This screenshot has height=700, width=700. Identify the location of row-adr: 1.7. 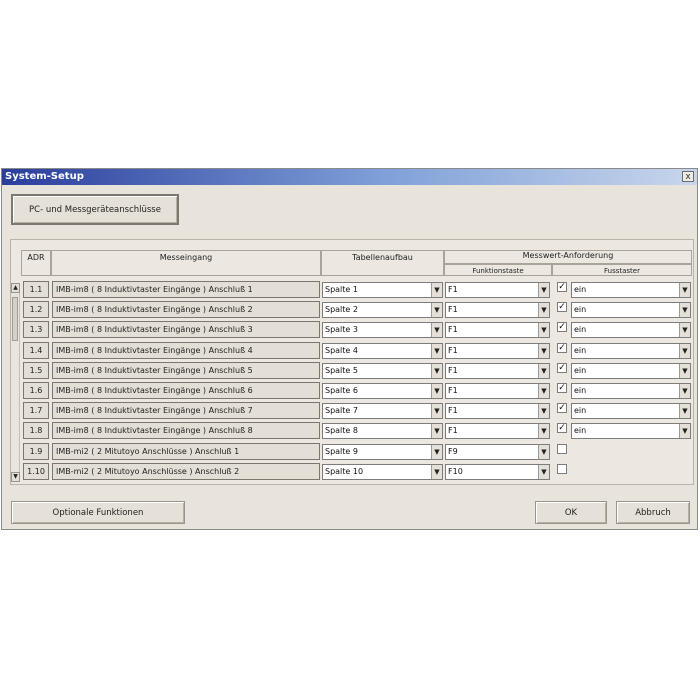
(36, 410).